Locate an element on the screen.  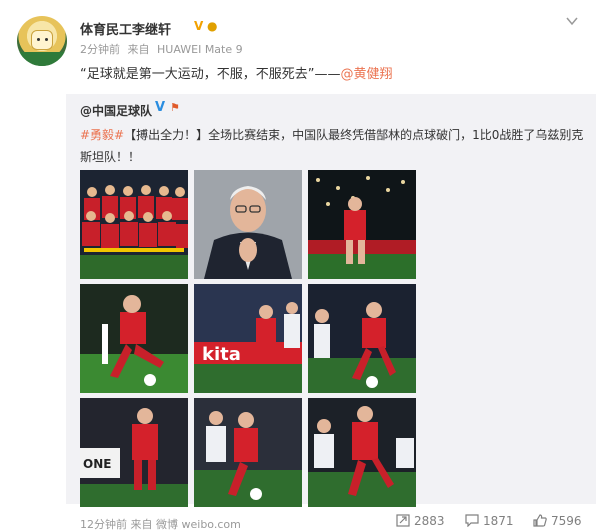
thumbs-up-icon is located at coordinates (540, 520).